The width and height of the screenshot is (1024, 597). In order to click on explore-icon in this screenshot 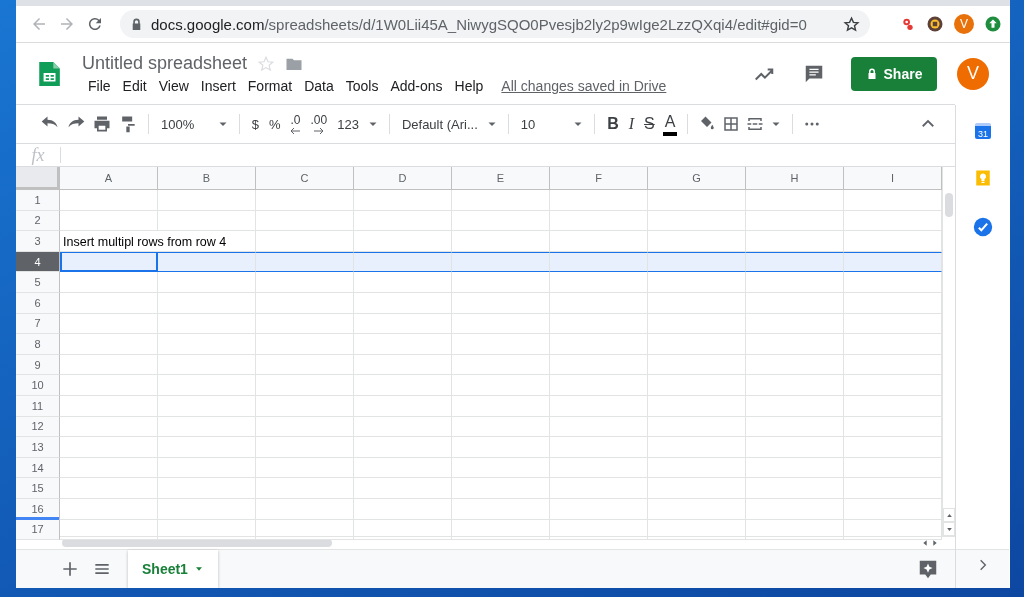, I will do `click(928, 569)`.